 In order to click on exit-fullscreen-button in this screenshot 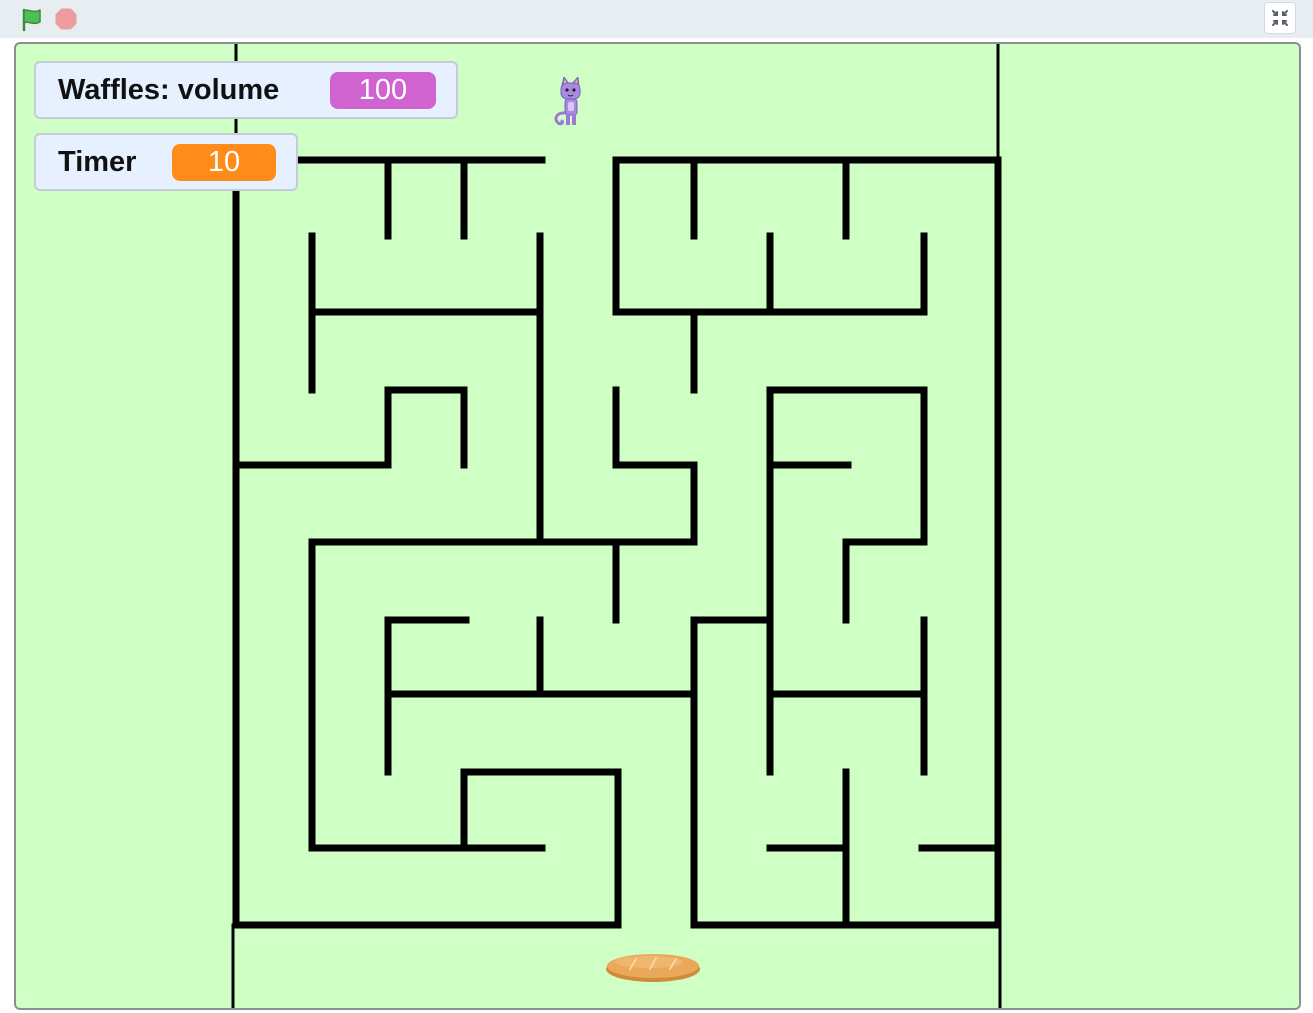, I will do `click(1280, 18)`.